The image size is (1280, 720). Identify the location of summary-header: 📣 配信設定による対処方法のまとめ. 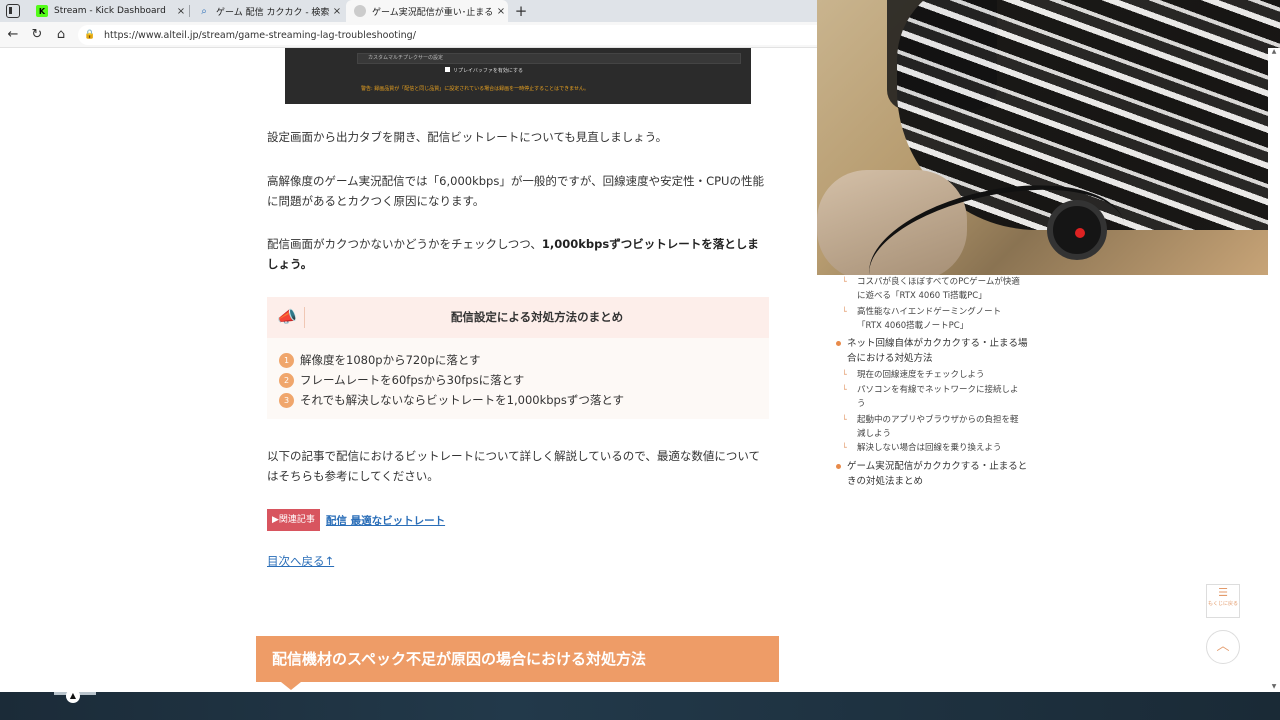
(518, 317).